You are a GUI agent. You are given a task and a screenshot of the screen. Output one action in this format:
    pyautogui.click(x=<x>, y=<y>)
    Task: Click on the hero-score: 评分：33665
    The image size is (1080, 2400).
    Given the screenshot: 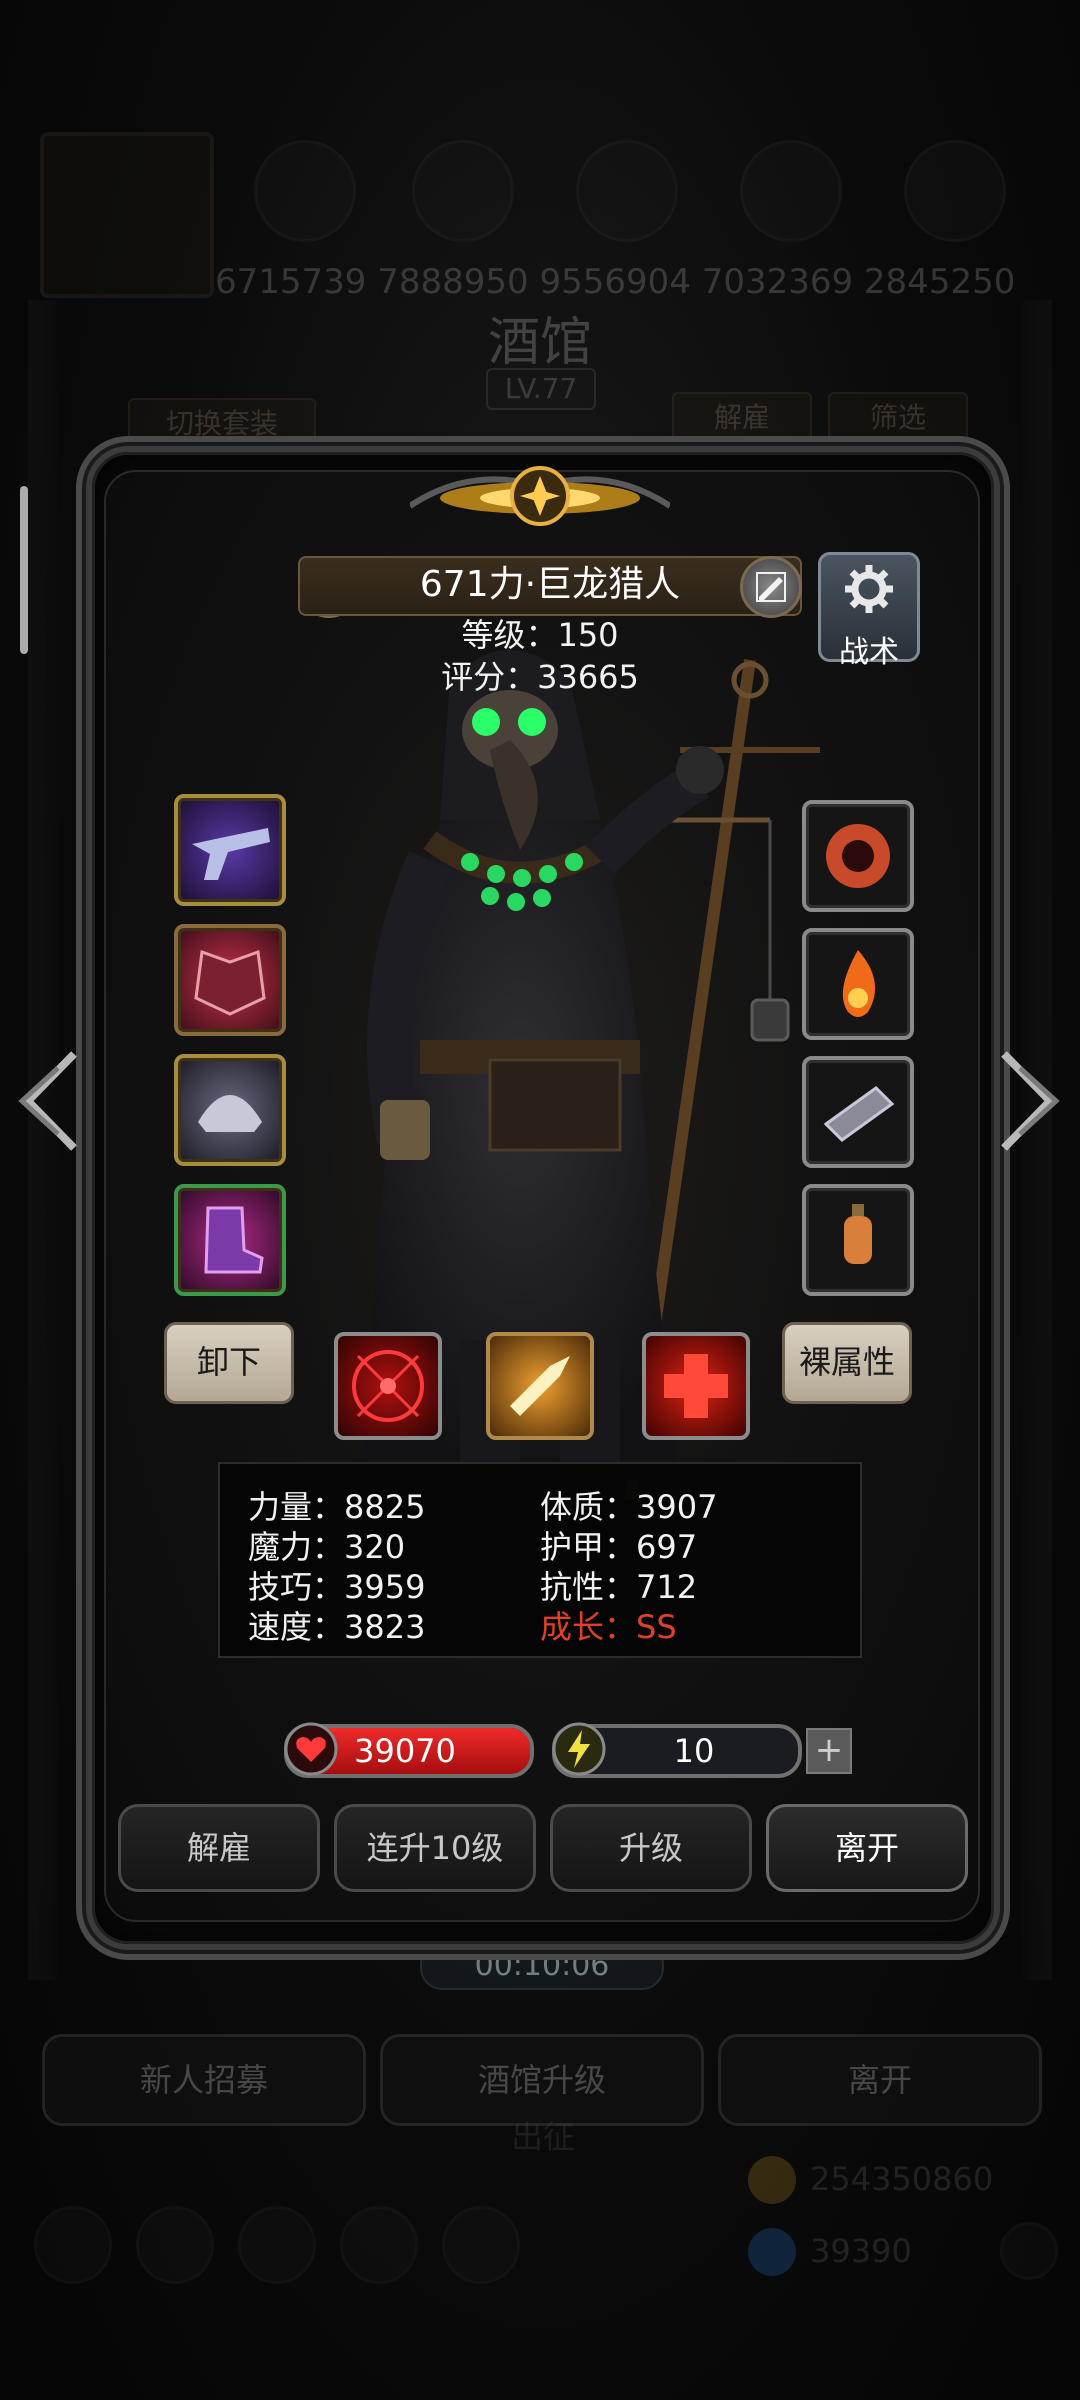 What is the action you would take?
    pyautogui.click(x=540, y=677)
    